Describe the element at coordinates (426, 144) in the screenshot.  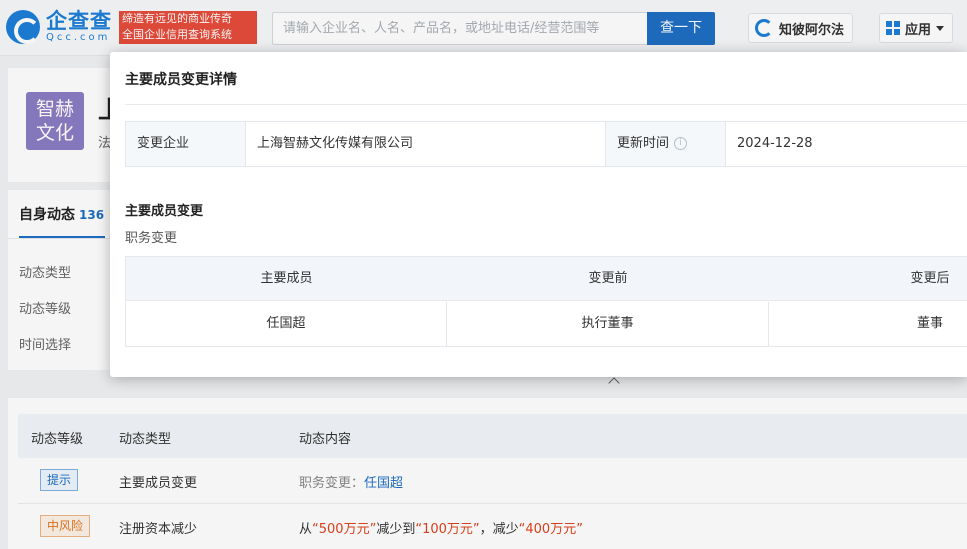
I see `company-link: 上海智赫文化传媒有限公司` at that location.